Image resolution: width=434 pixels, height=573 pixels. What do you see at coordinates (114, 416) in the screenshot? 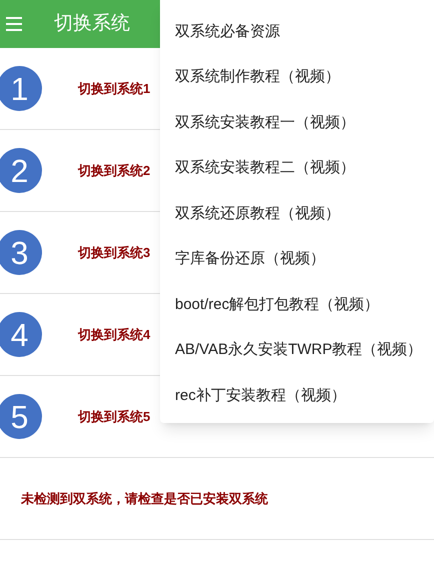
I see `switch-system-button: 切换到系统5` at bounding box center [114, 416].